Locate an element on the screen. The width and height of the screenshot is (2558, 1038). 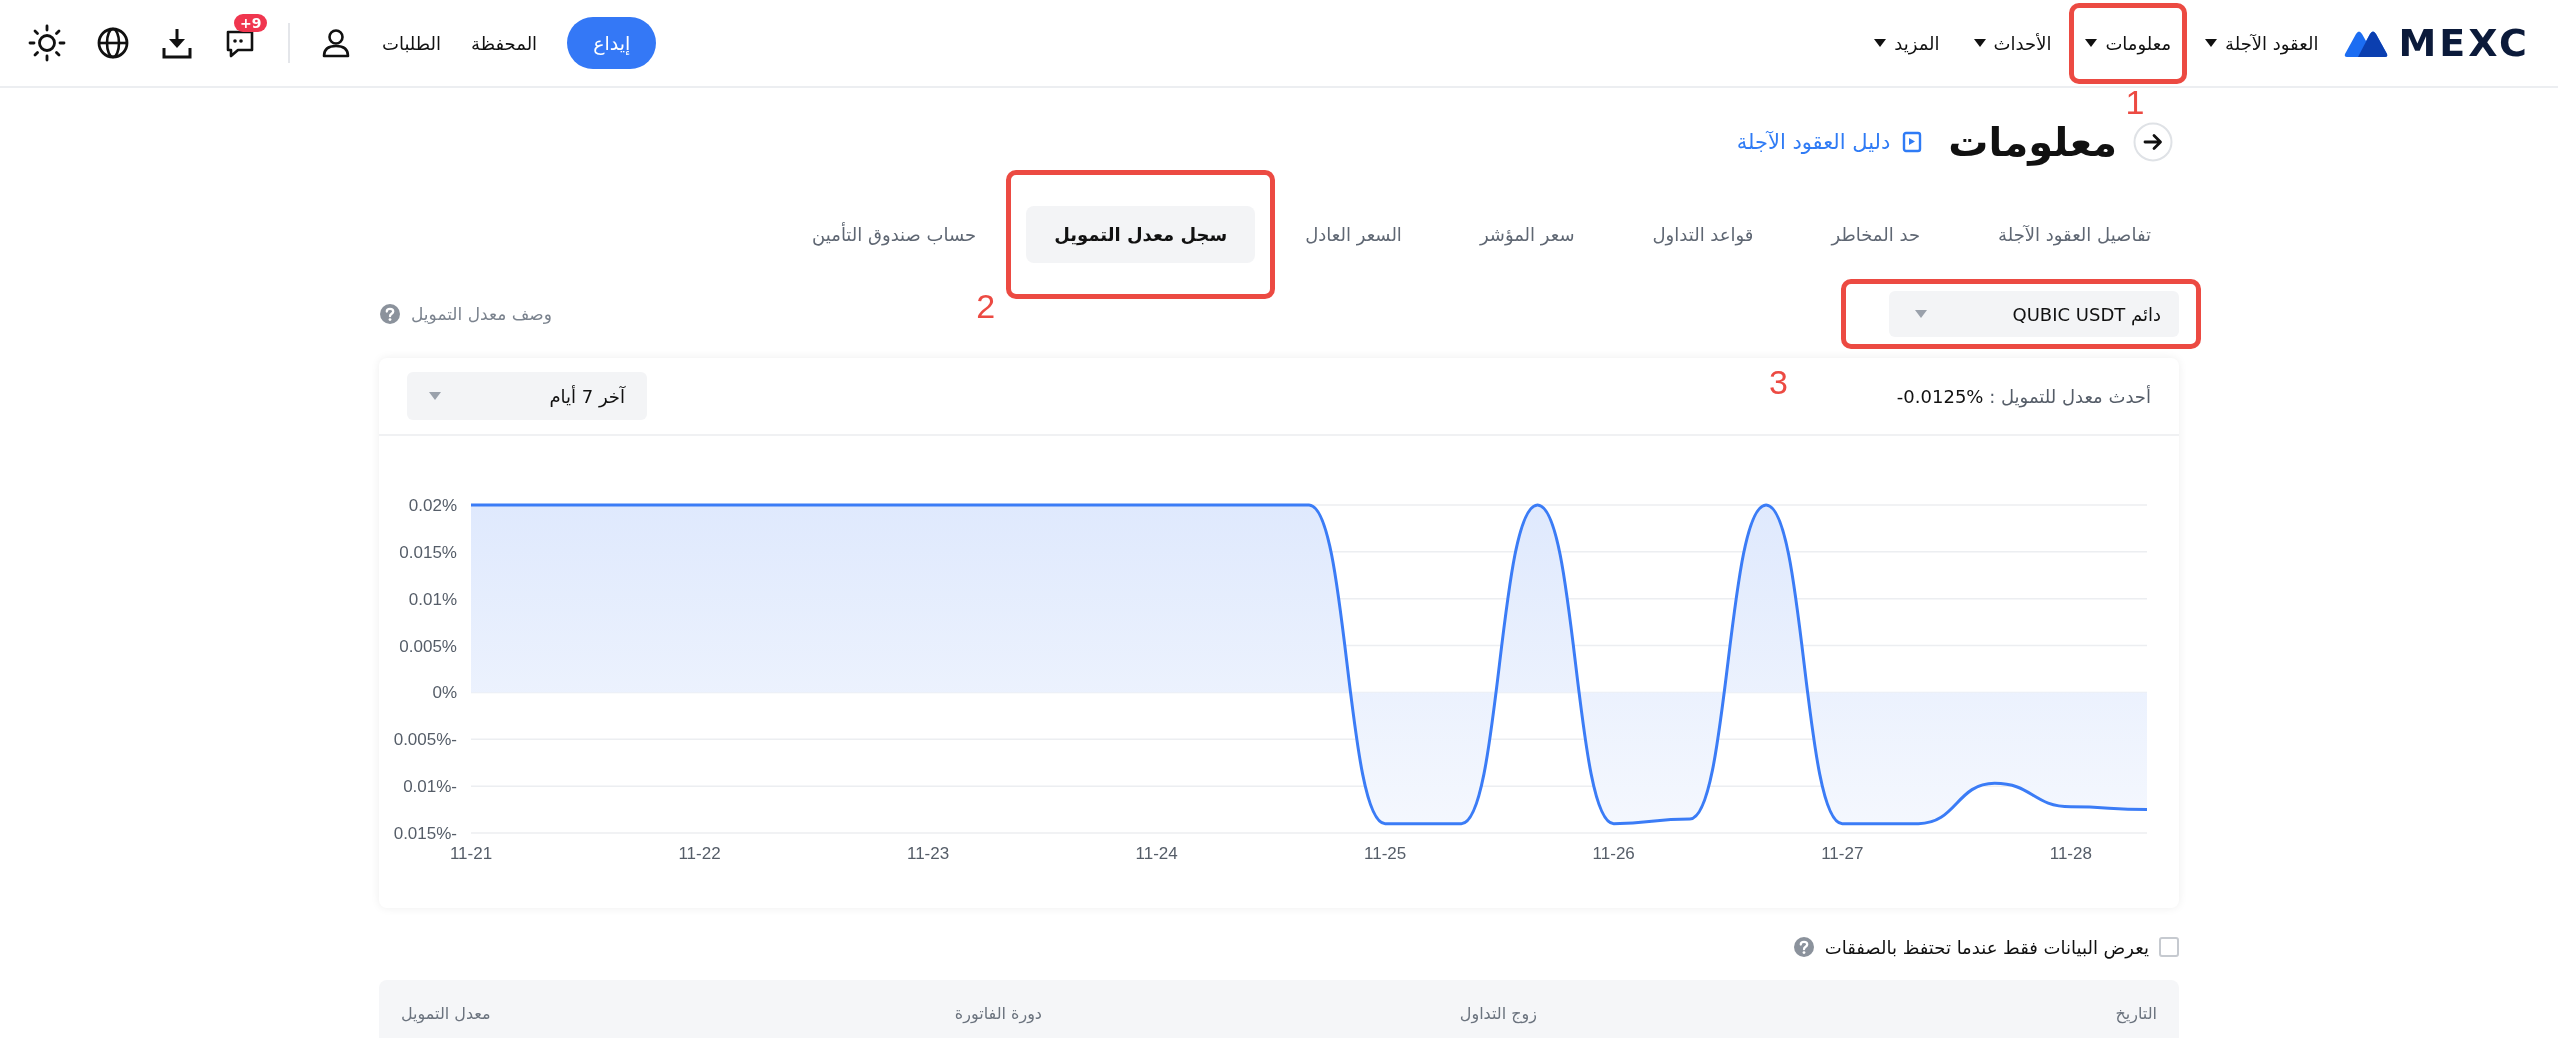
x-axis-label: 11-21 is located at coordinates (471, 853).